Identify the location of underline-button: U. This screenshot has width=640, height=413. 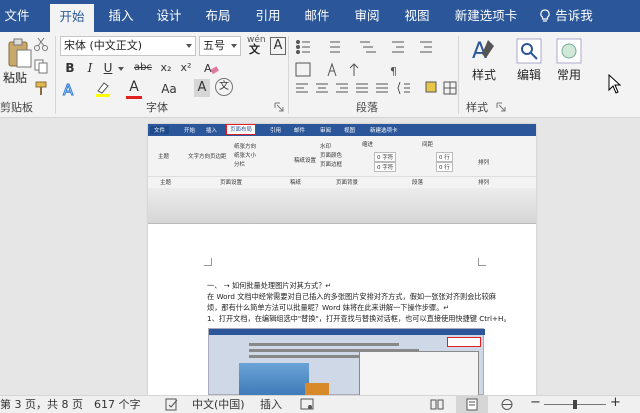
(108, 68).